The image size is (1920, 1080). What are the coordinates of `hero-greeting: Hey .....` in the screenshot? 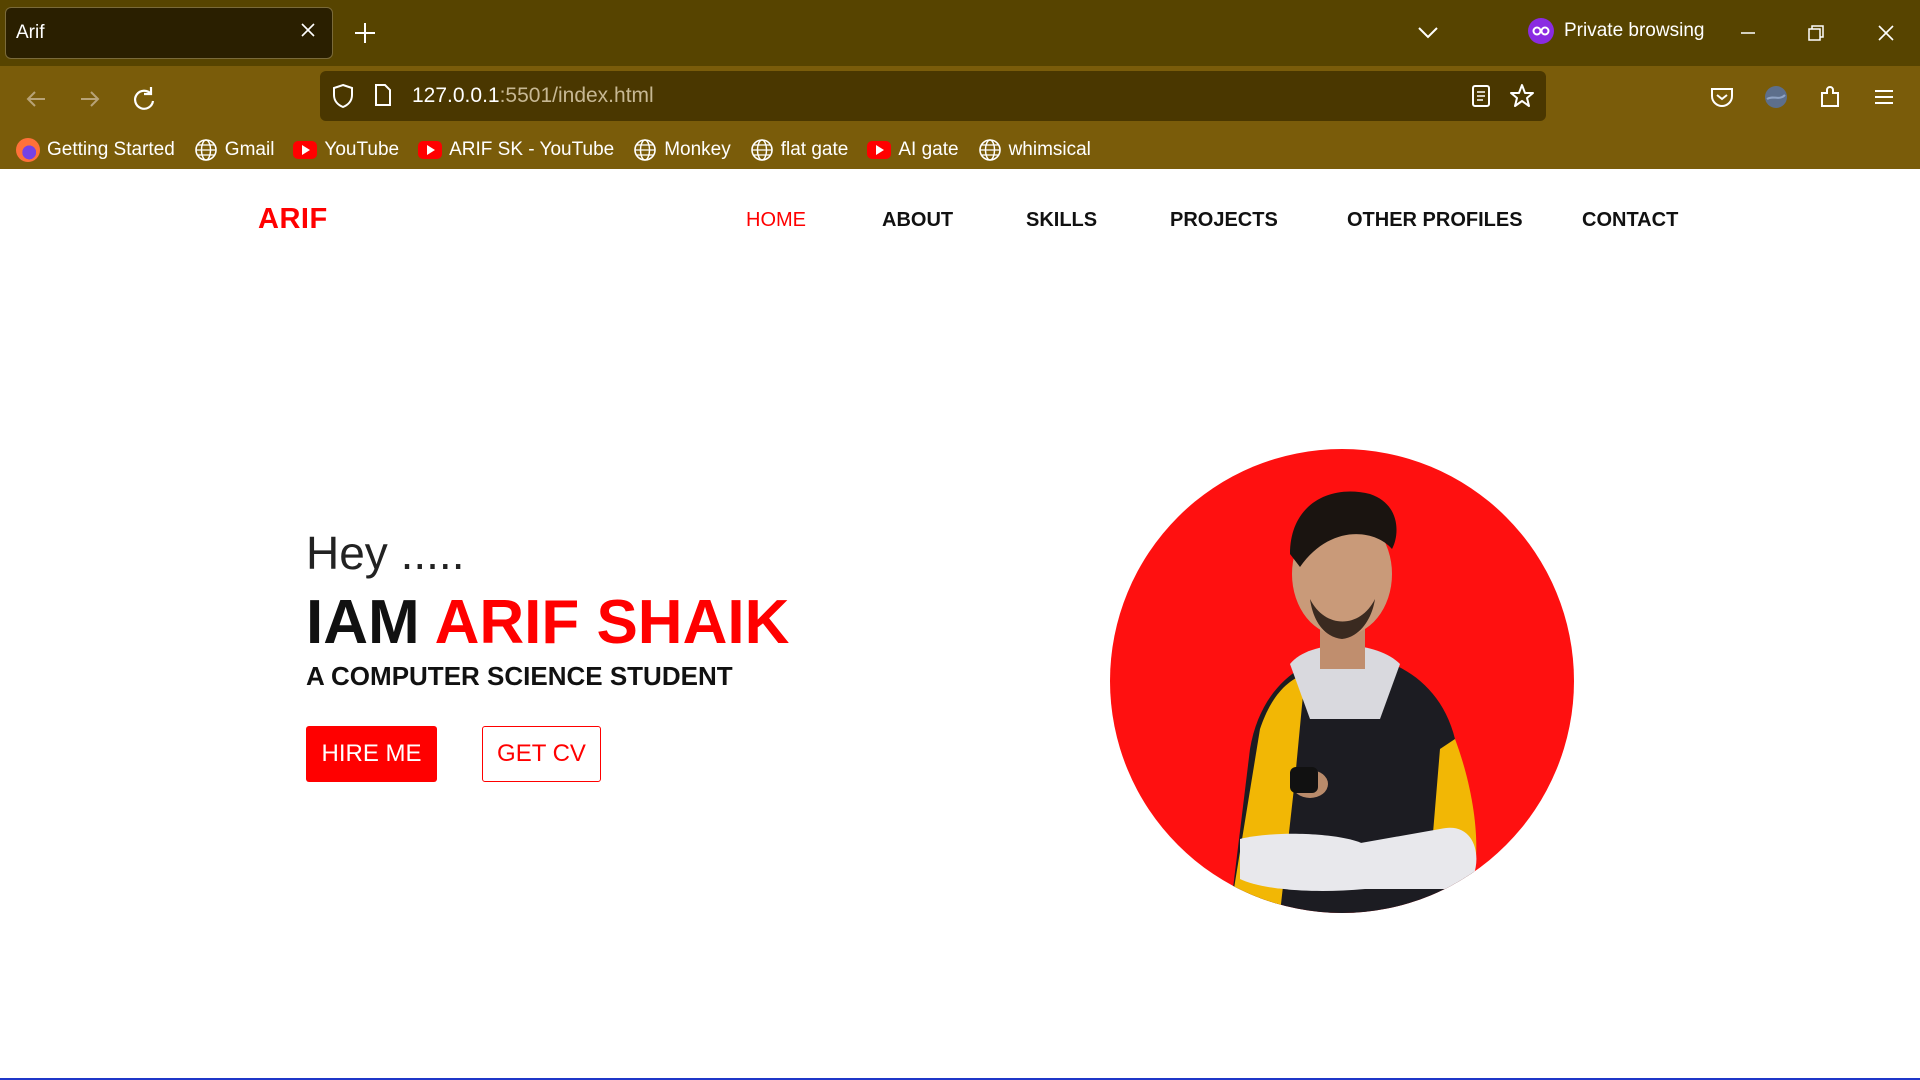 It's located at (385, 553).